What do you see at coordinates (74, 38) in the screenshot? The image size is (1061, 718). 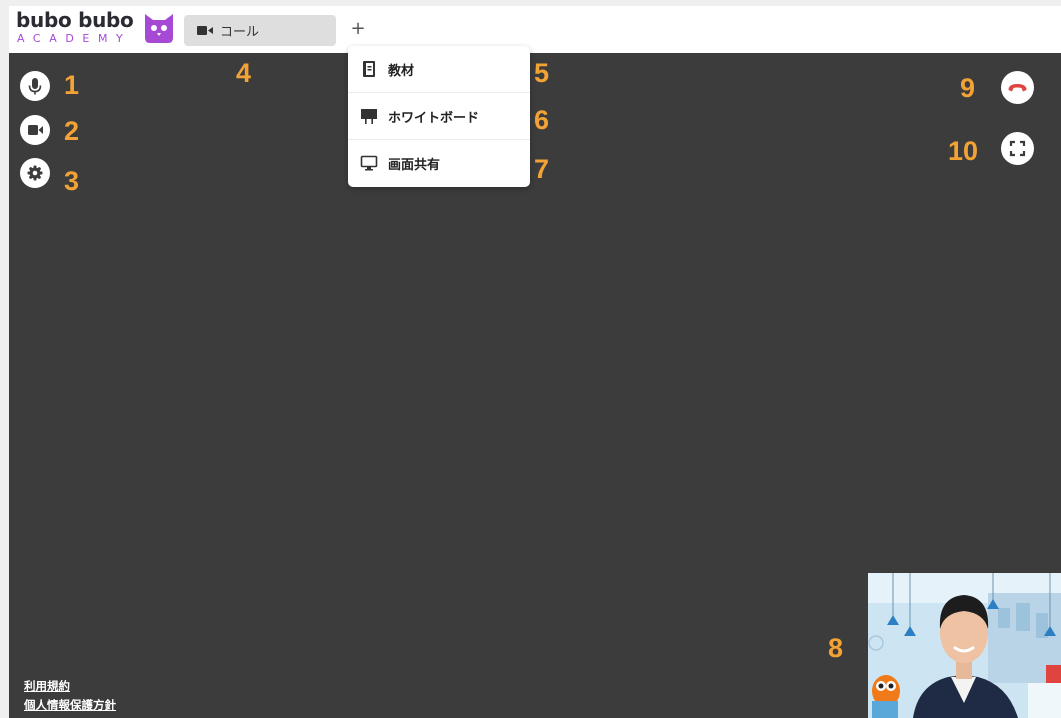 I see `logo-subtitle: ACADEMY` at bounding box center [74, 38].